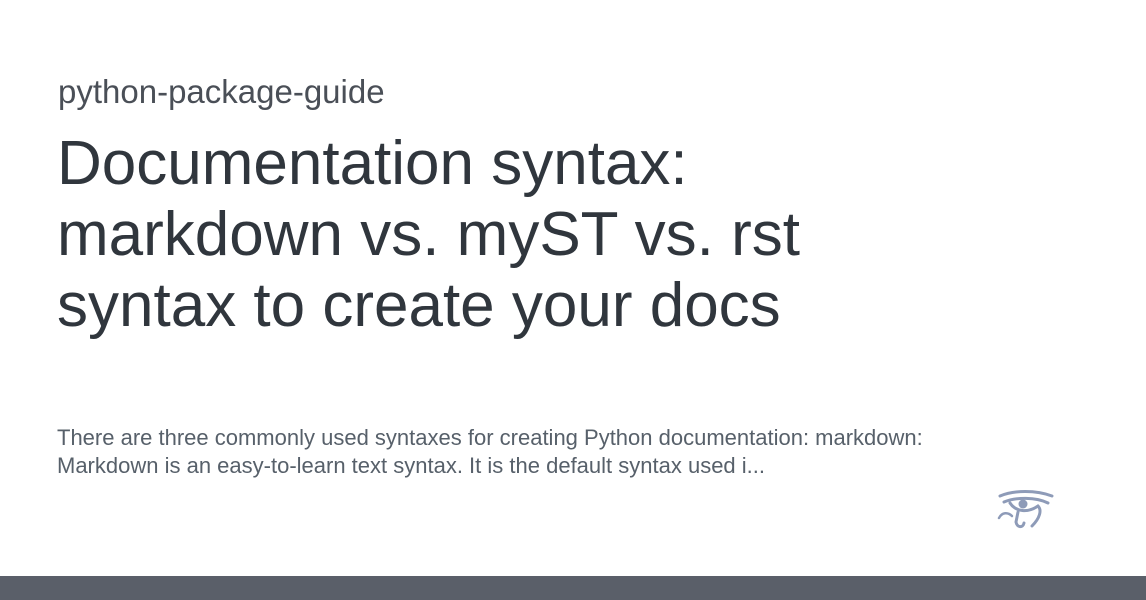  Describe the element at coordinates (1026, 510) in the screenshot. I see `eye-of-horus-icon` at that location.